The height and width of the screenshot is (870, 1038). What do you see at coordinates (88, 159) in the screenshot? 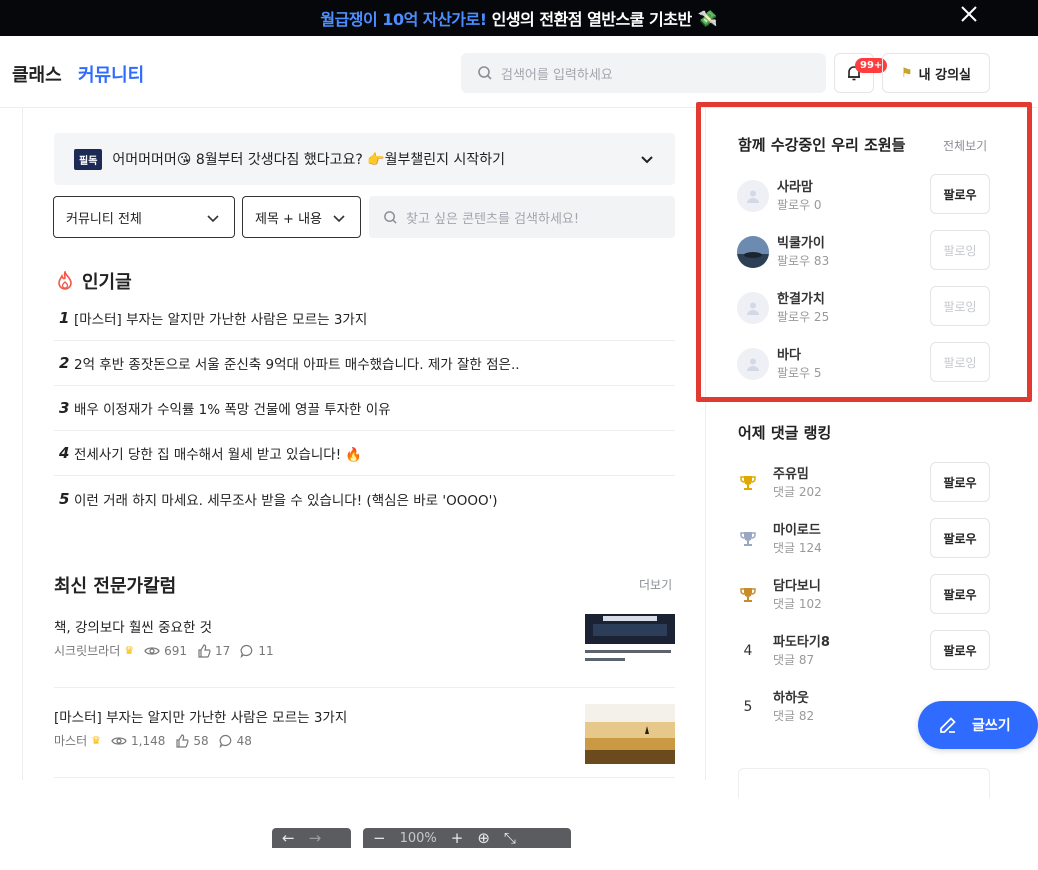
I see `notice-tag: 필독` at bounding box center [88, 159].